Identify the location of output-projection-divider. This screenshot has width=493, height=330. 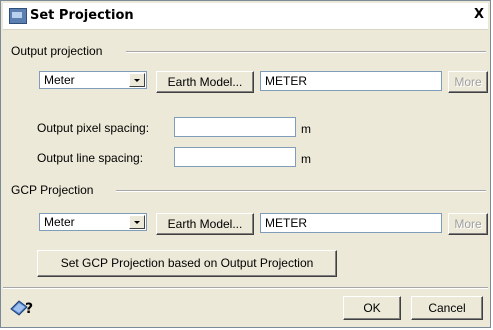
(306, 52).